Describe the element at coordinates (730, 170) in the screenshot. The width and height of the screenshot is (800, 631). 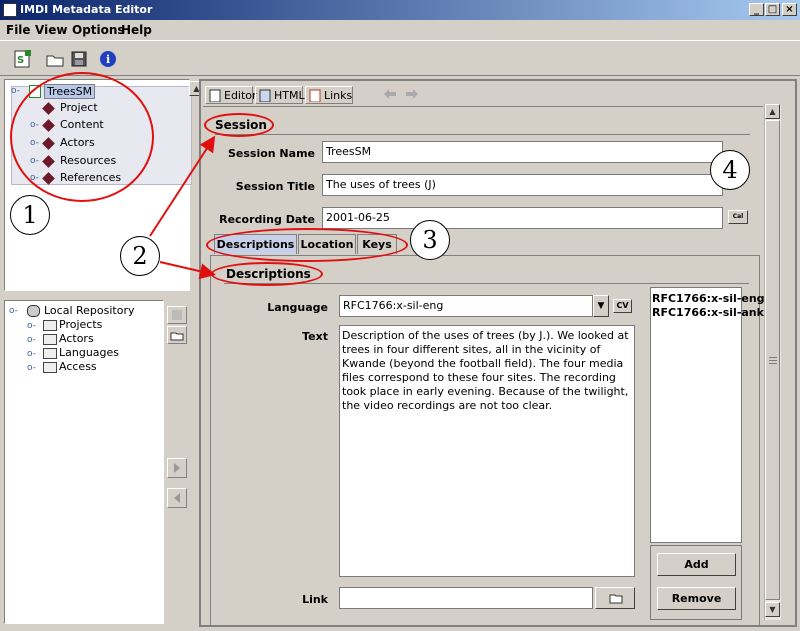
I see `annotation-number-4: 4` at that location.